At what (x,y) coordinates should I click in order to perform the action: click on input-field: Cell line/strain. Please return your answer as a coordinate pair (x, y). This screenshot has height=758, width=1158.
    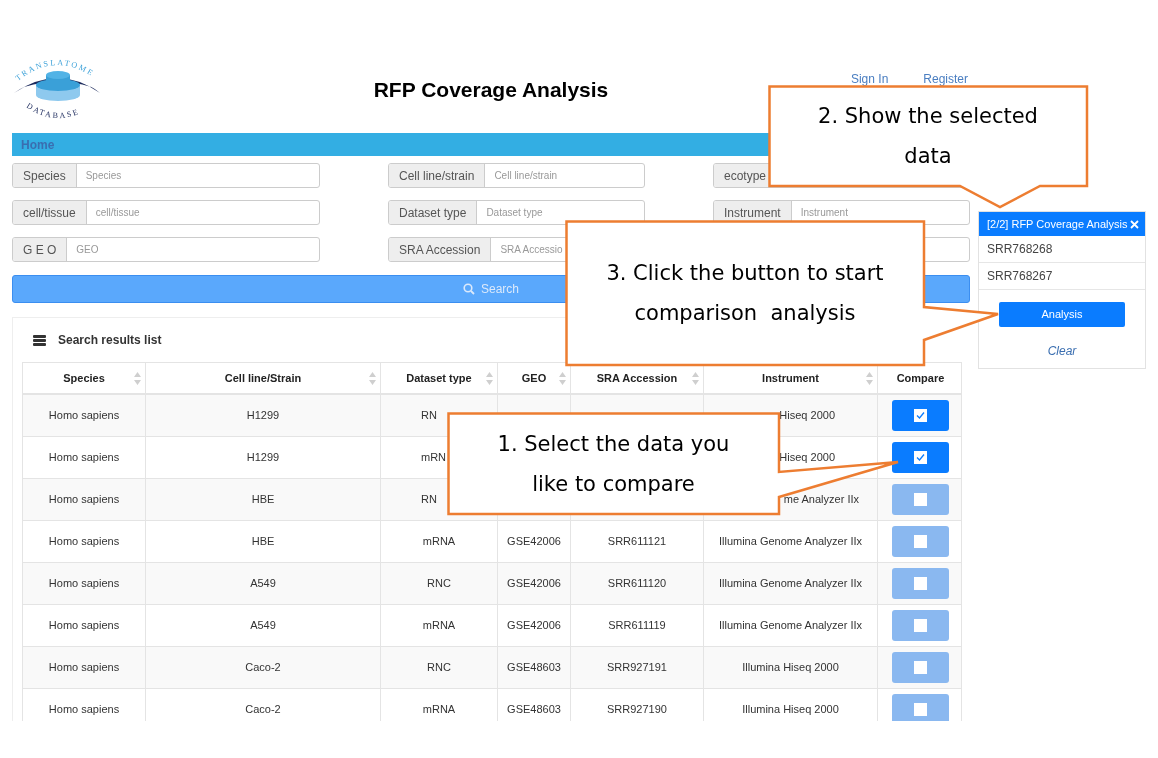
    Looking at the image, I should click on (564, 175).